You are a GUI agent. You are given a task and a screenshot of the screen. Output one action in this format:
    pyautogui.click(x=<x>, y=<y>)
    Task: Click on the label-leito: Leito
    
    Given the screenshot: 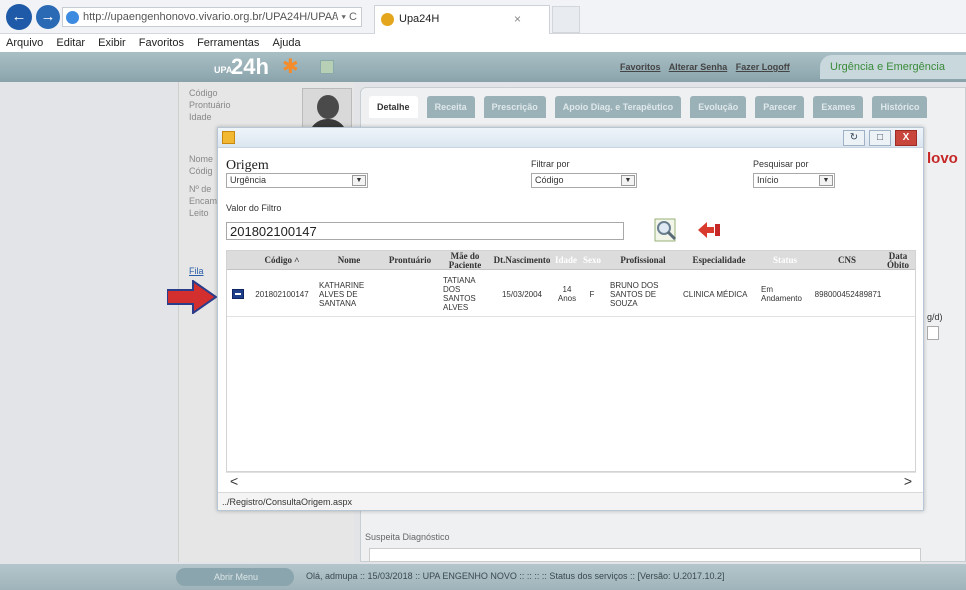 What is the action you would take?
    pyautogui.click(x=199, y=213)
    